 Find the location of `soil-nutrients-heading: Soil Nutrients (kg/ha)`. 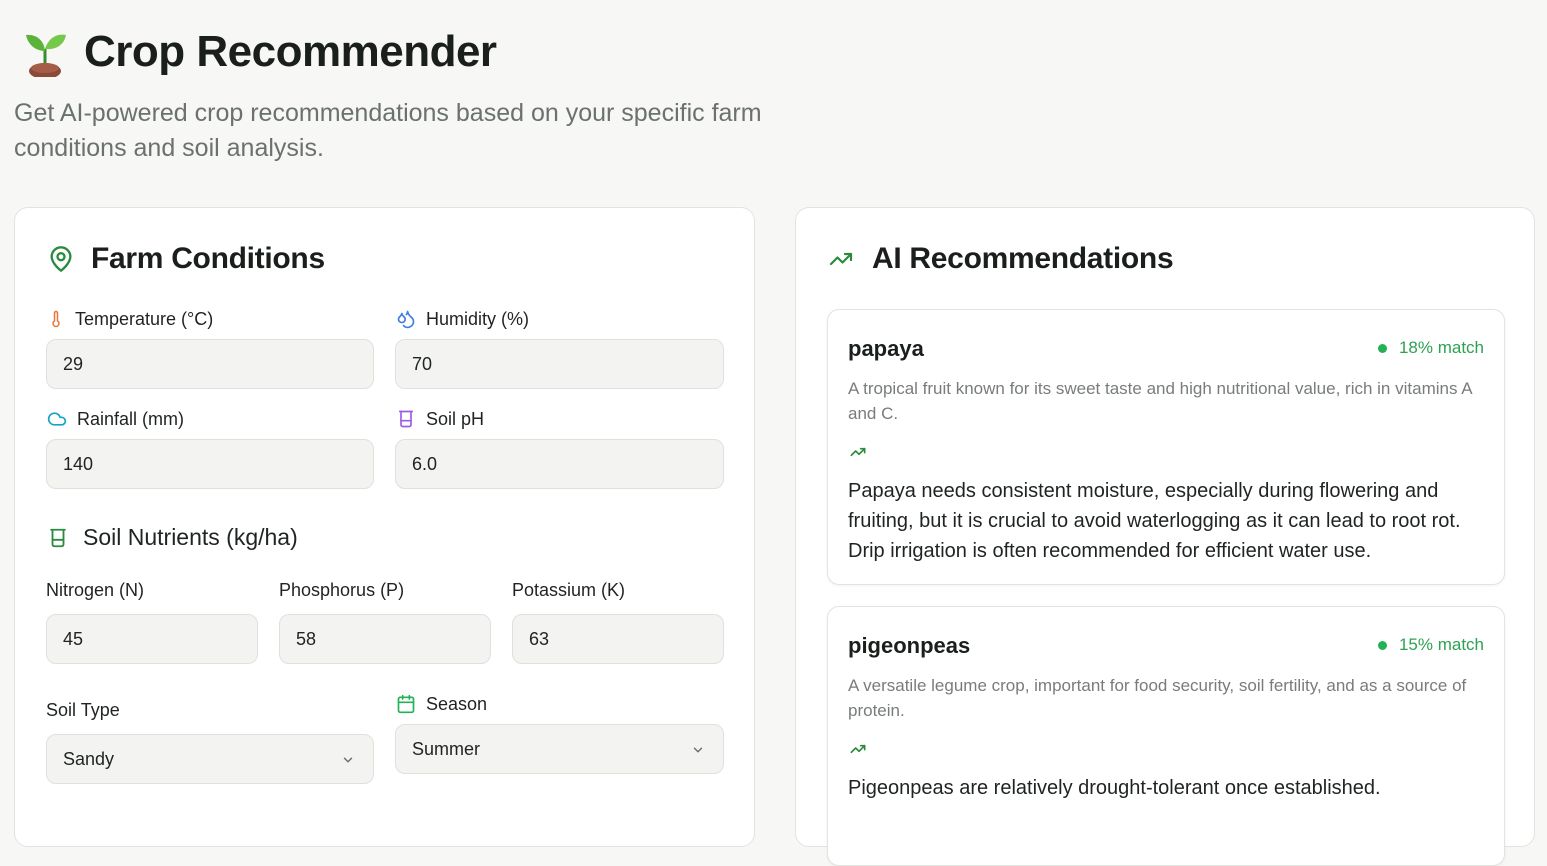

soil-nutrients-heading: Soil Nutrients (kg/ha) is located at coordinates (172, 537).